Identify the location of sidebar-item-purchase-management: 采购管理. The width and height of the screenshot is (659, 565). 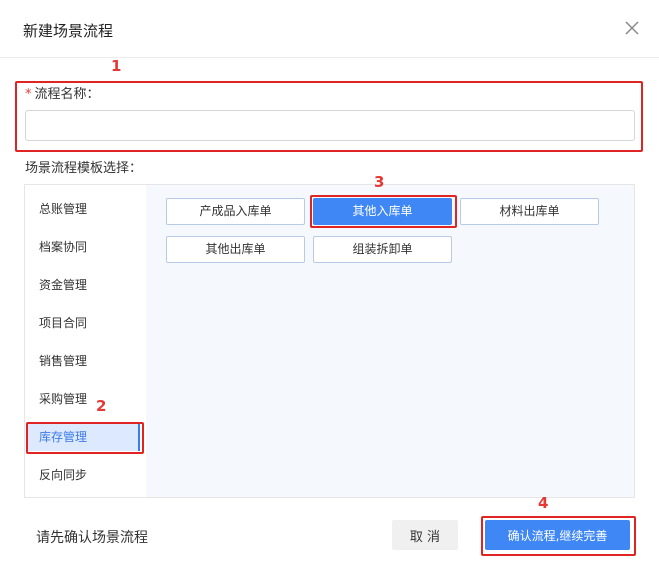
(83, 399).